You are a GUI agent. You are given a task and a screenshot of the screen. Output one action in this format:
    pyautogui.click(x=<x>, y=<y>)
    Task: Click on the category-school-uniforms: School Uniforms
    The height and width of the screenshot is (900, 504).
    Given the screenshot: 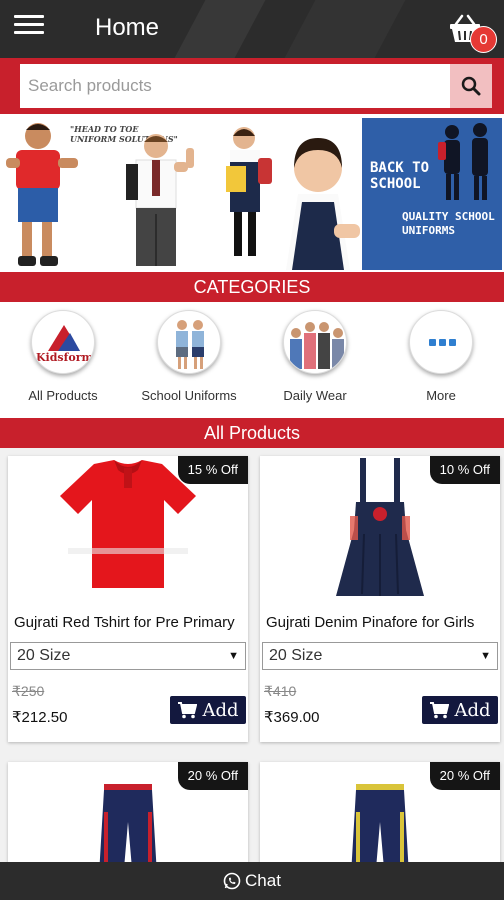 What is the action you would take?
    pyautogui.click(x=189, y=362)
    